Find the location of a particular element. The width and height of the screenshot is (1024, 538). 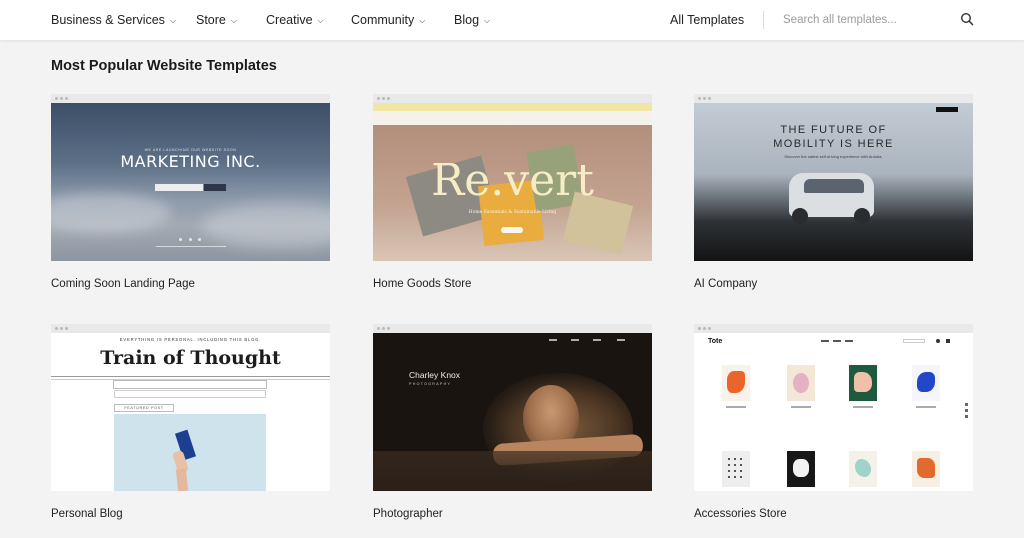

preview-subline: PHOTOGRAPHY is located at coordinates (430, 384).